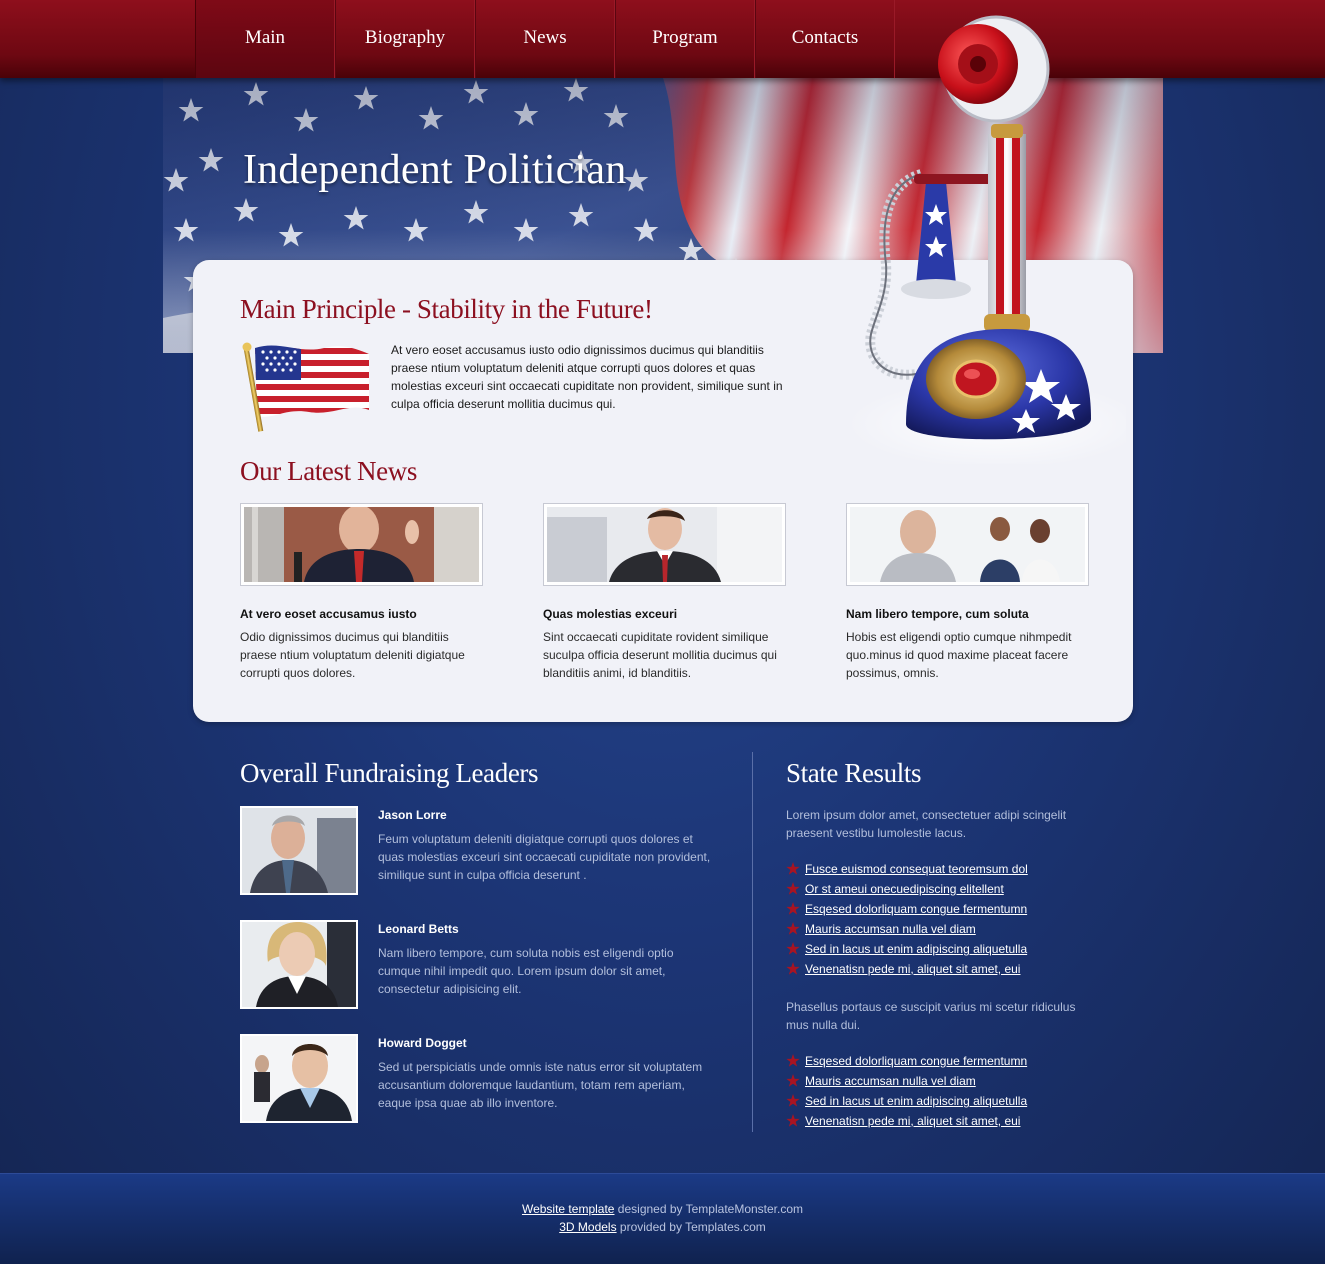  I want to click on leaders-heading: Overall Fundraising Leaders, so click(389, 773).